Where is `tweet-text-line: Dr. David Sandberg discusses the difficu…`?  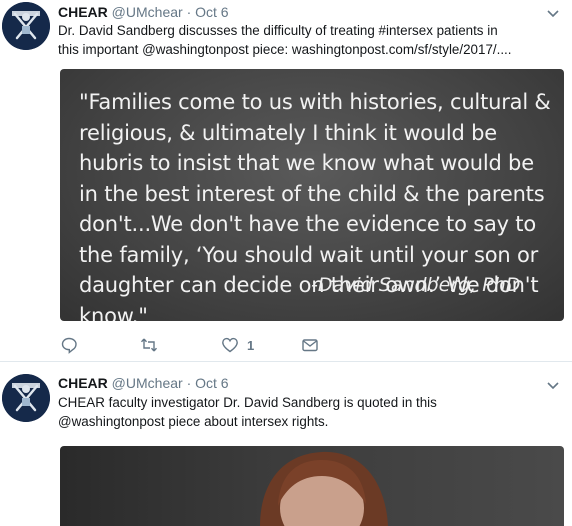 tweet-text-line: Dr. David Sandberg discusses the difficu… is located at coordinates (278, 30).